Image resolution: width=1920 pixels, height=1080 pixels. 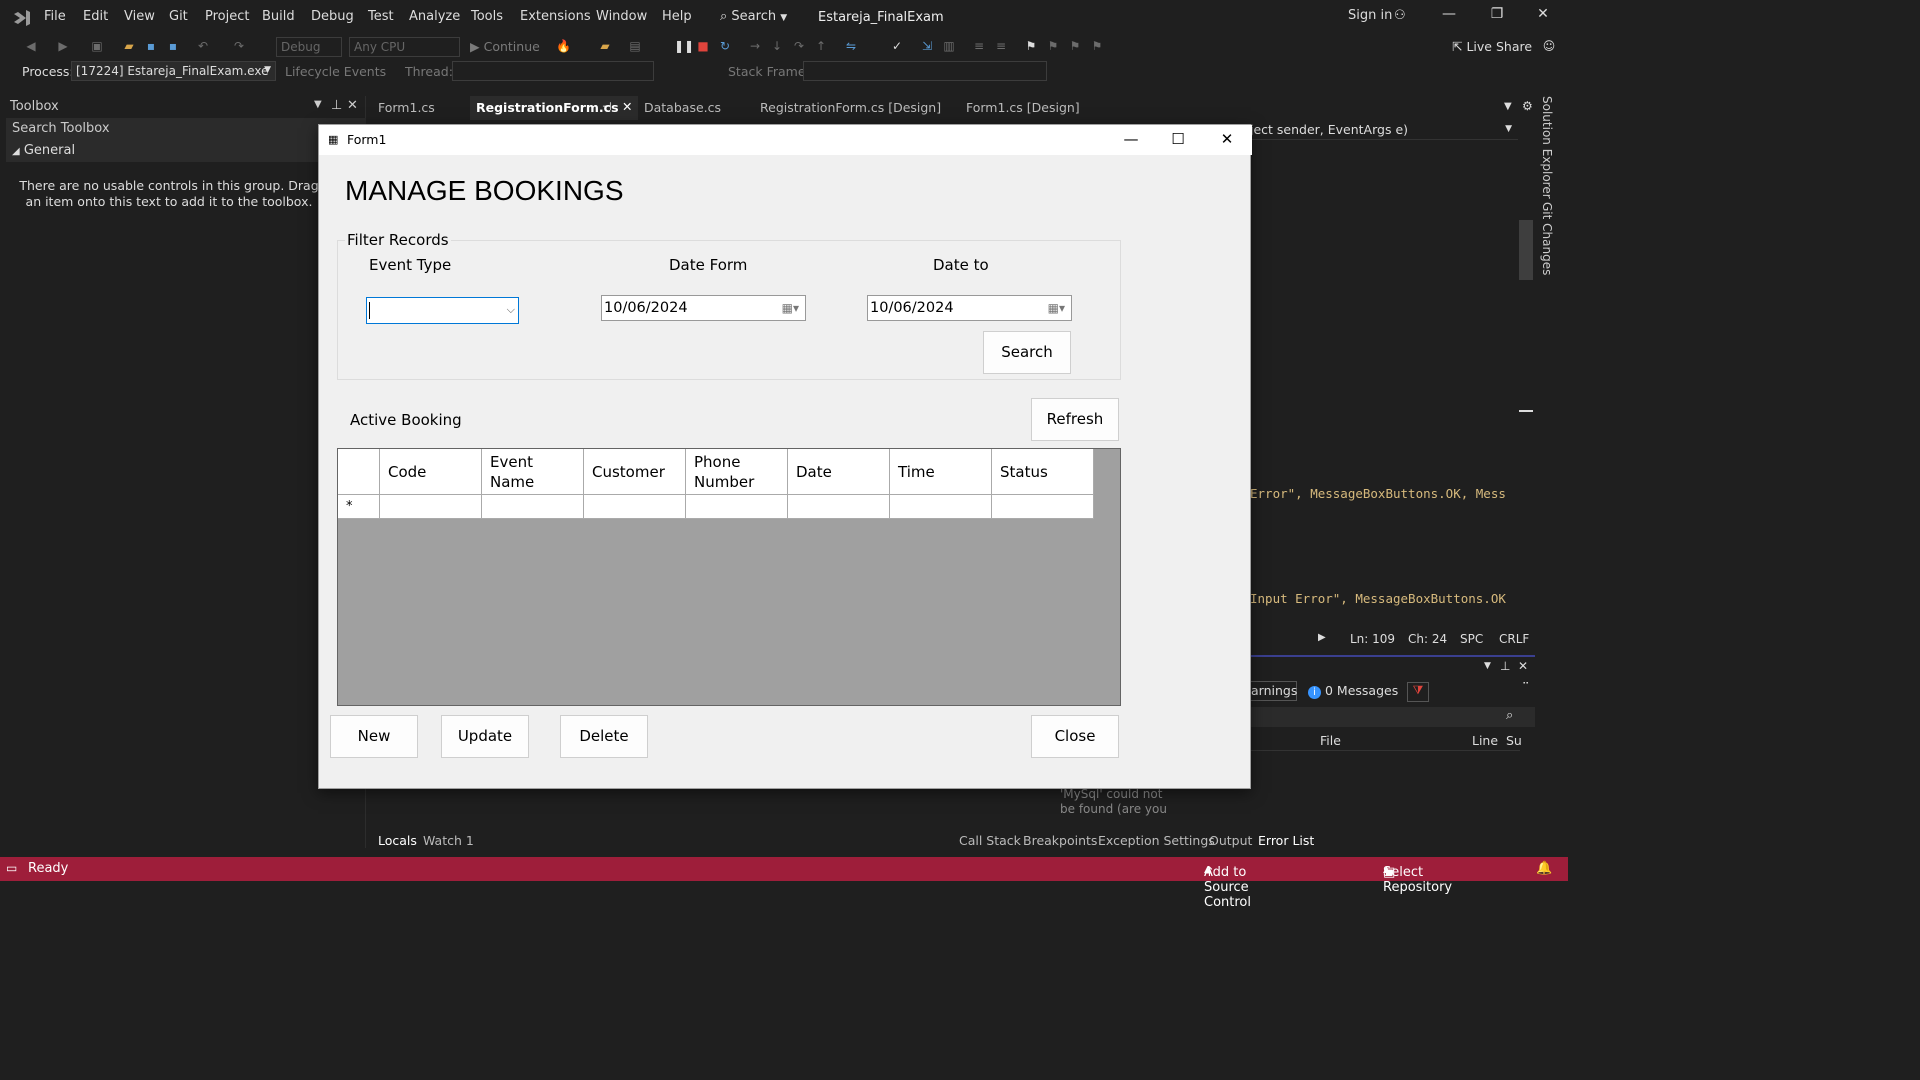 I want to click on step-into-icon: ↓, so click(x=777, y=46).